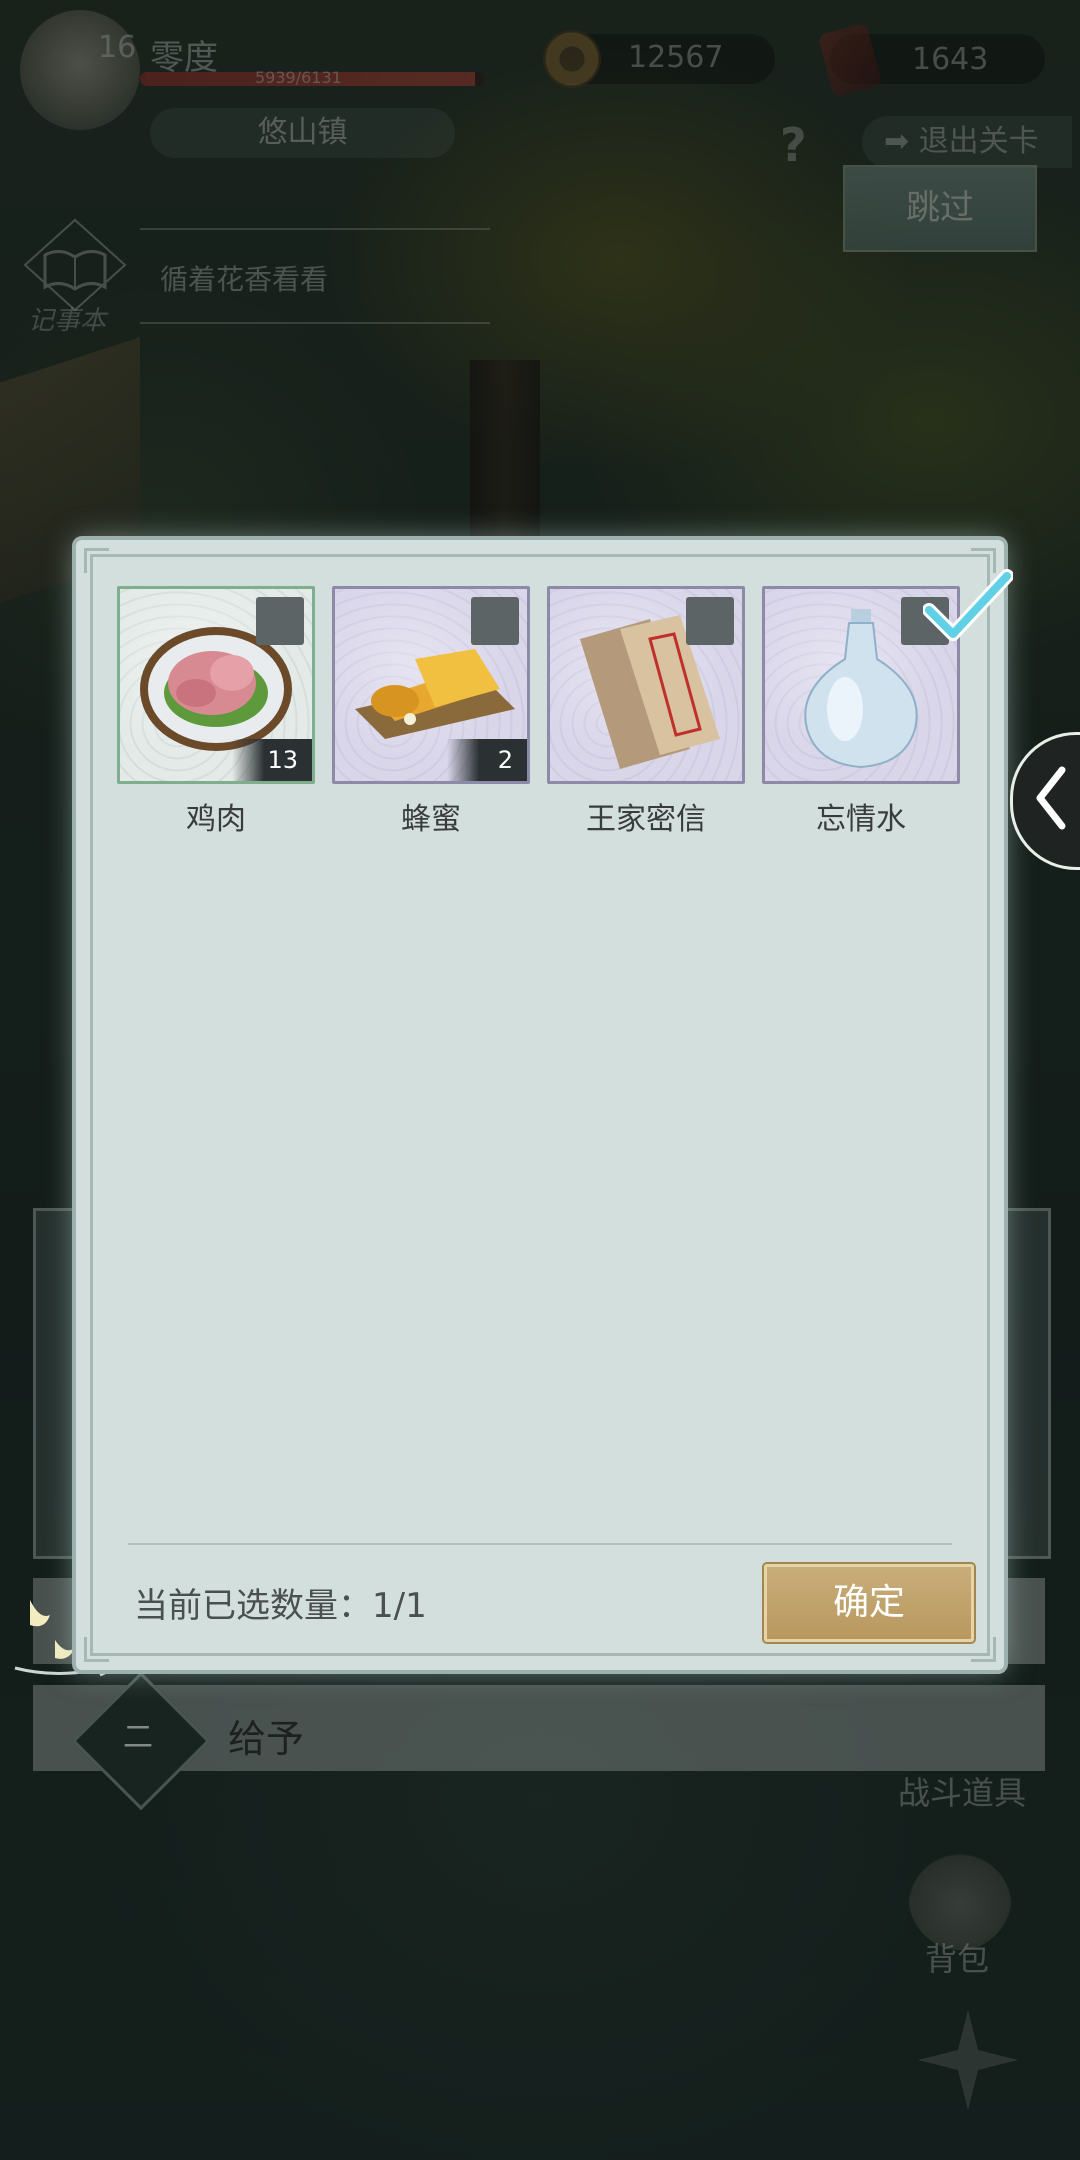 This screenshot has height=2160, width=1080. I want to click on chevron-left-icon, so click(1051, 798).